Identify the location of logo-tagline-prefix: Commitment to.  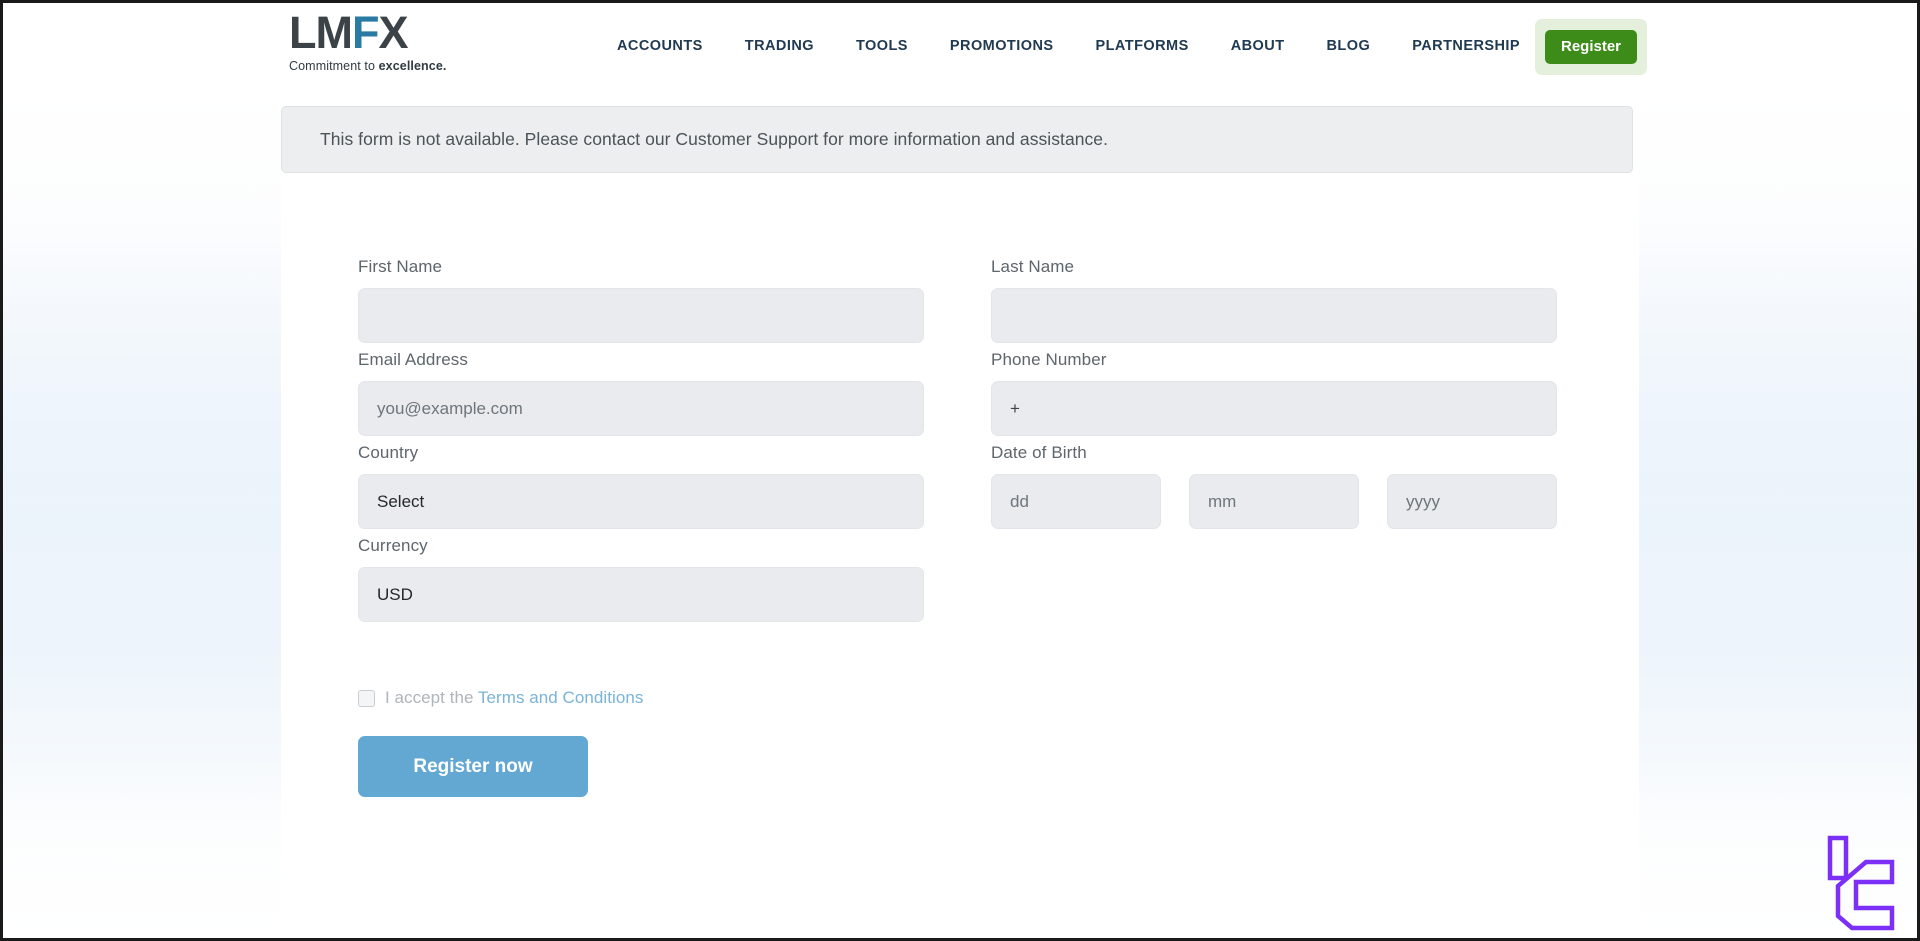
(334, 66).